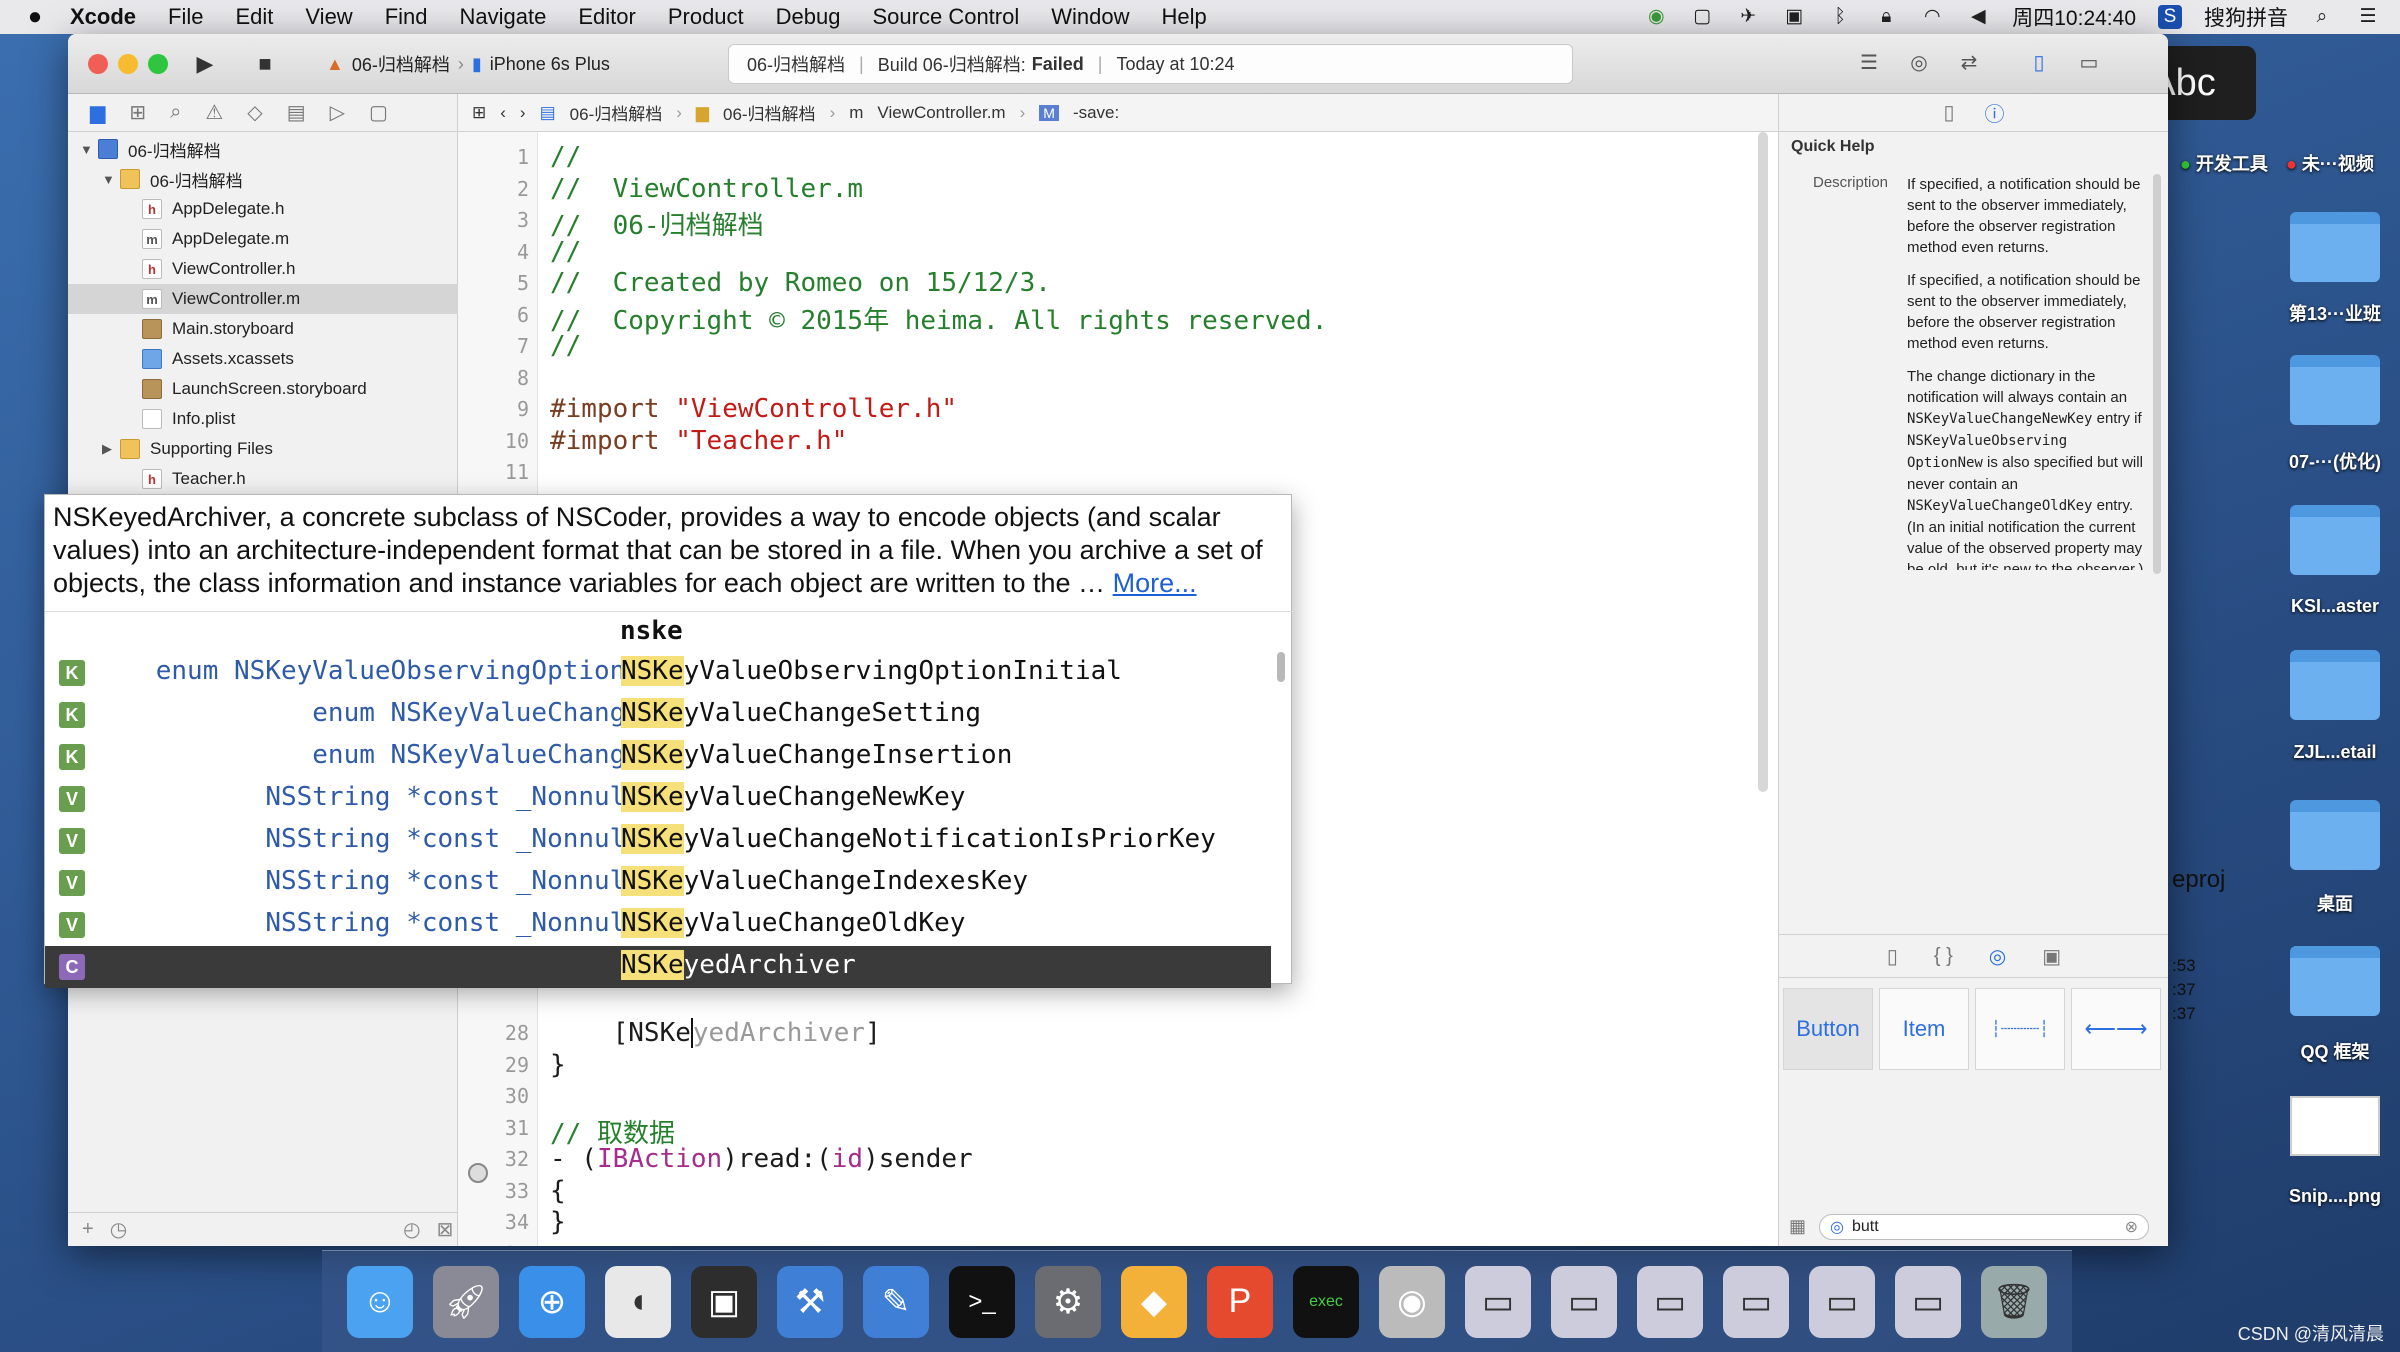 The image size is (2400, 1352). What do you see at coordinates (103, 17) in the screenshot?
I see `menu-xcode: Xcode` at bounding box center [103, 17].